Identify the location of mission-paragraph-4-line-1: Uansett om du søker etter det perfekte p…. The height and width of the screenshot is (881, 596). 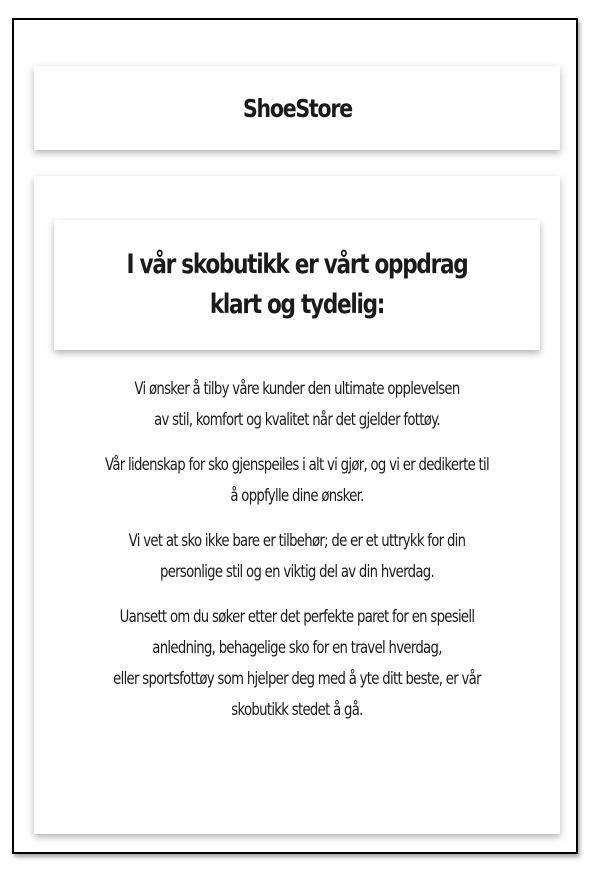
(297, 632).